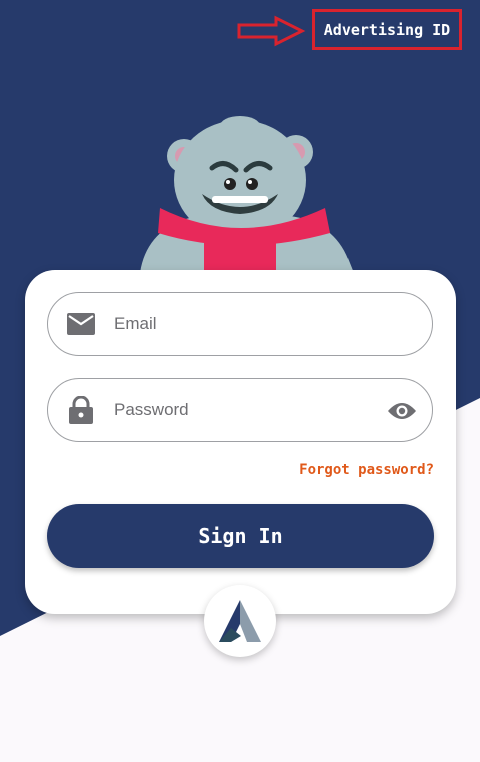  I want to click on forgot-password-link: Forgot password?, so click(366, 470).